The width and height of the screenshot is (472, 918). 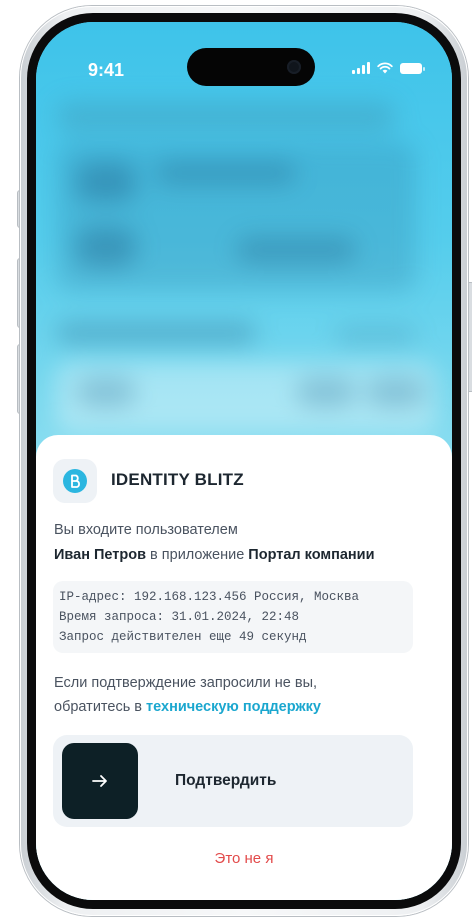 What do you see at coordinates (177, 479) in the screenshot?
I see `app-name: IDENTITY BLITZ` at bounding box center [177, 479].